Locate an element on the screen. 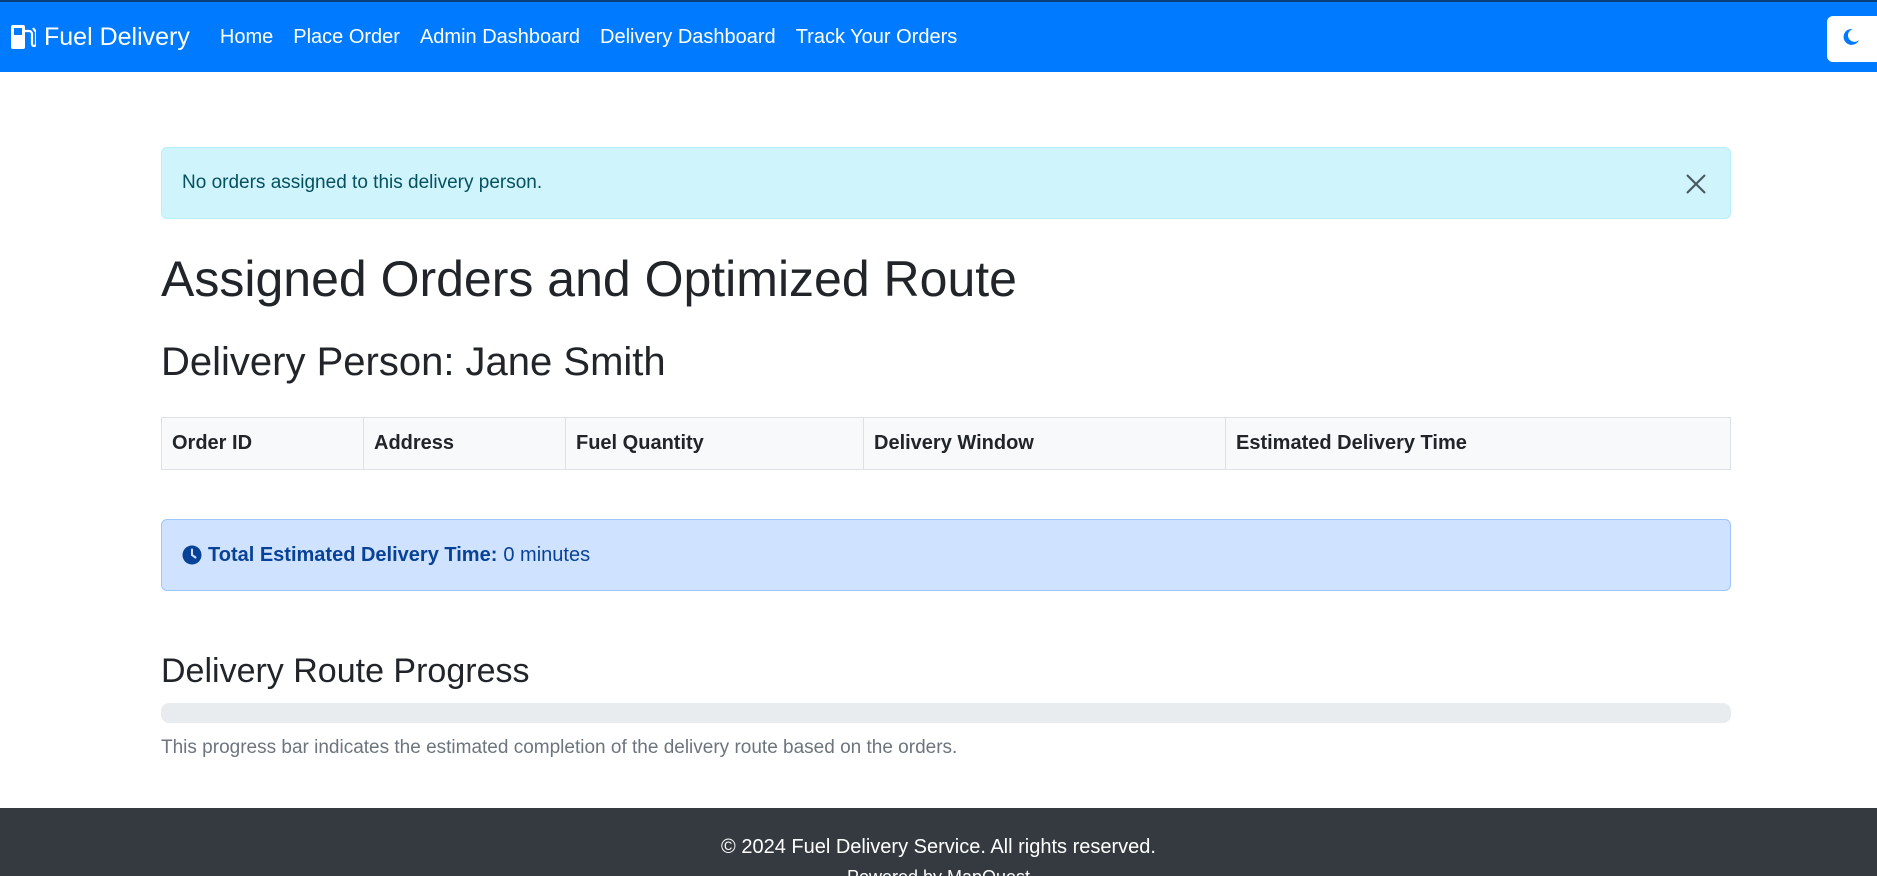  page-title: Assigned Orders and Optimized Route is located at coordinates (589, 279).